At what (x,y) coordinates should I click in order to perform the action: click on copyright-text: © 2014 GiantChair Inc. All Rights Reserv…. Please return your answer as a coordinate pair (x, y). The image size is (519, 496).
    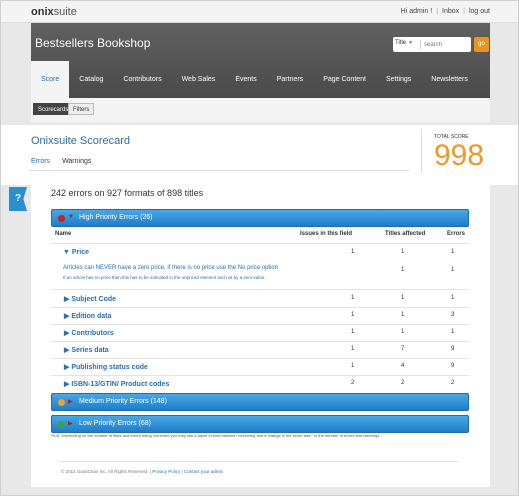
    Looking at the image, I should click on (105, 471).